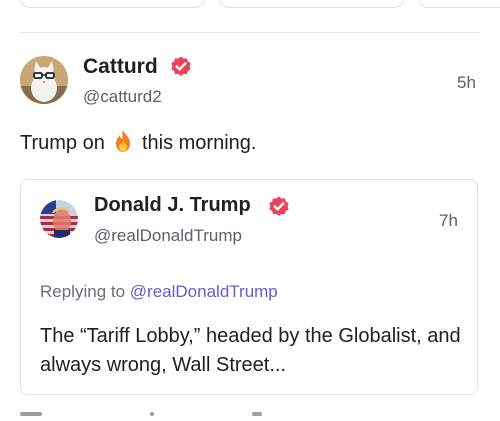  Describe the element at coordinates (168, 236) in the screenshot. I see `quoted-author-handle: @realDonaldTrump` at that location.